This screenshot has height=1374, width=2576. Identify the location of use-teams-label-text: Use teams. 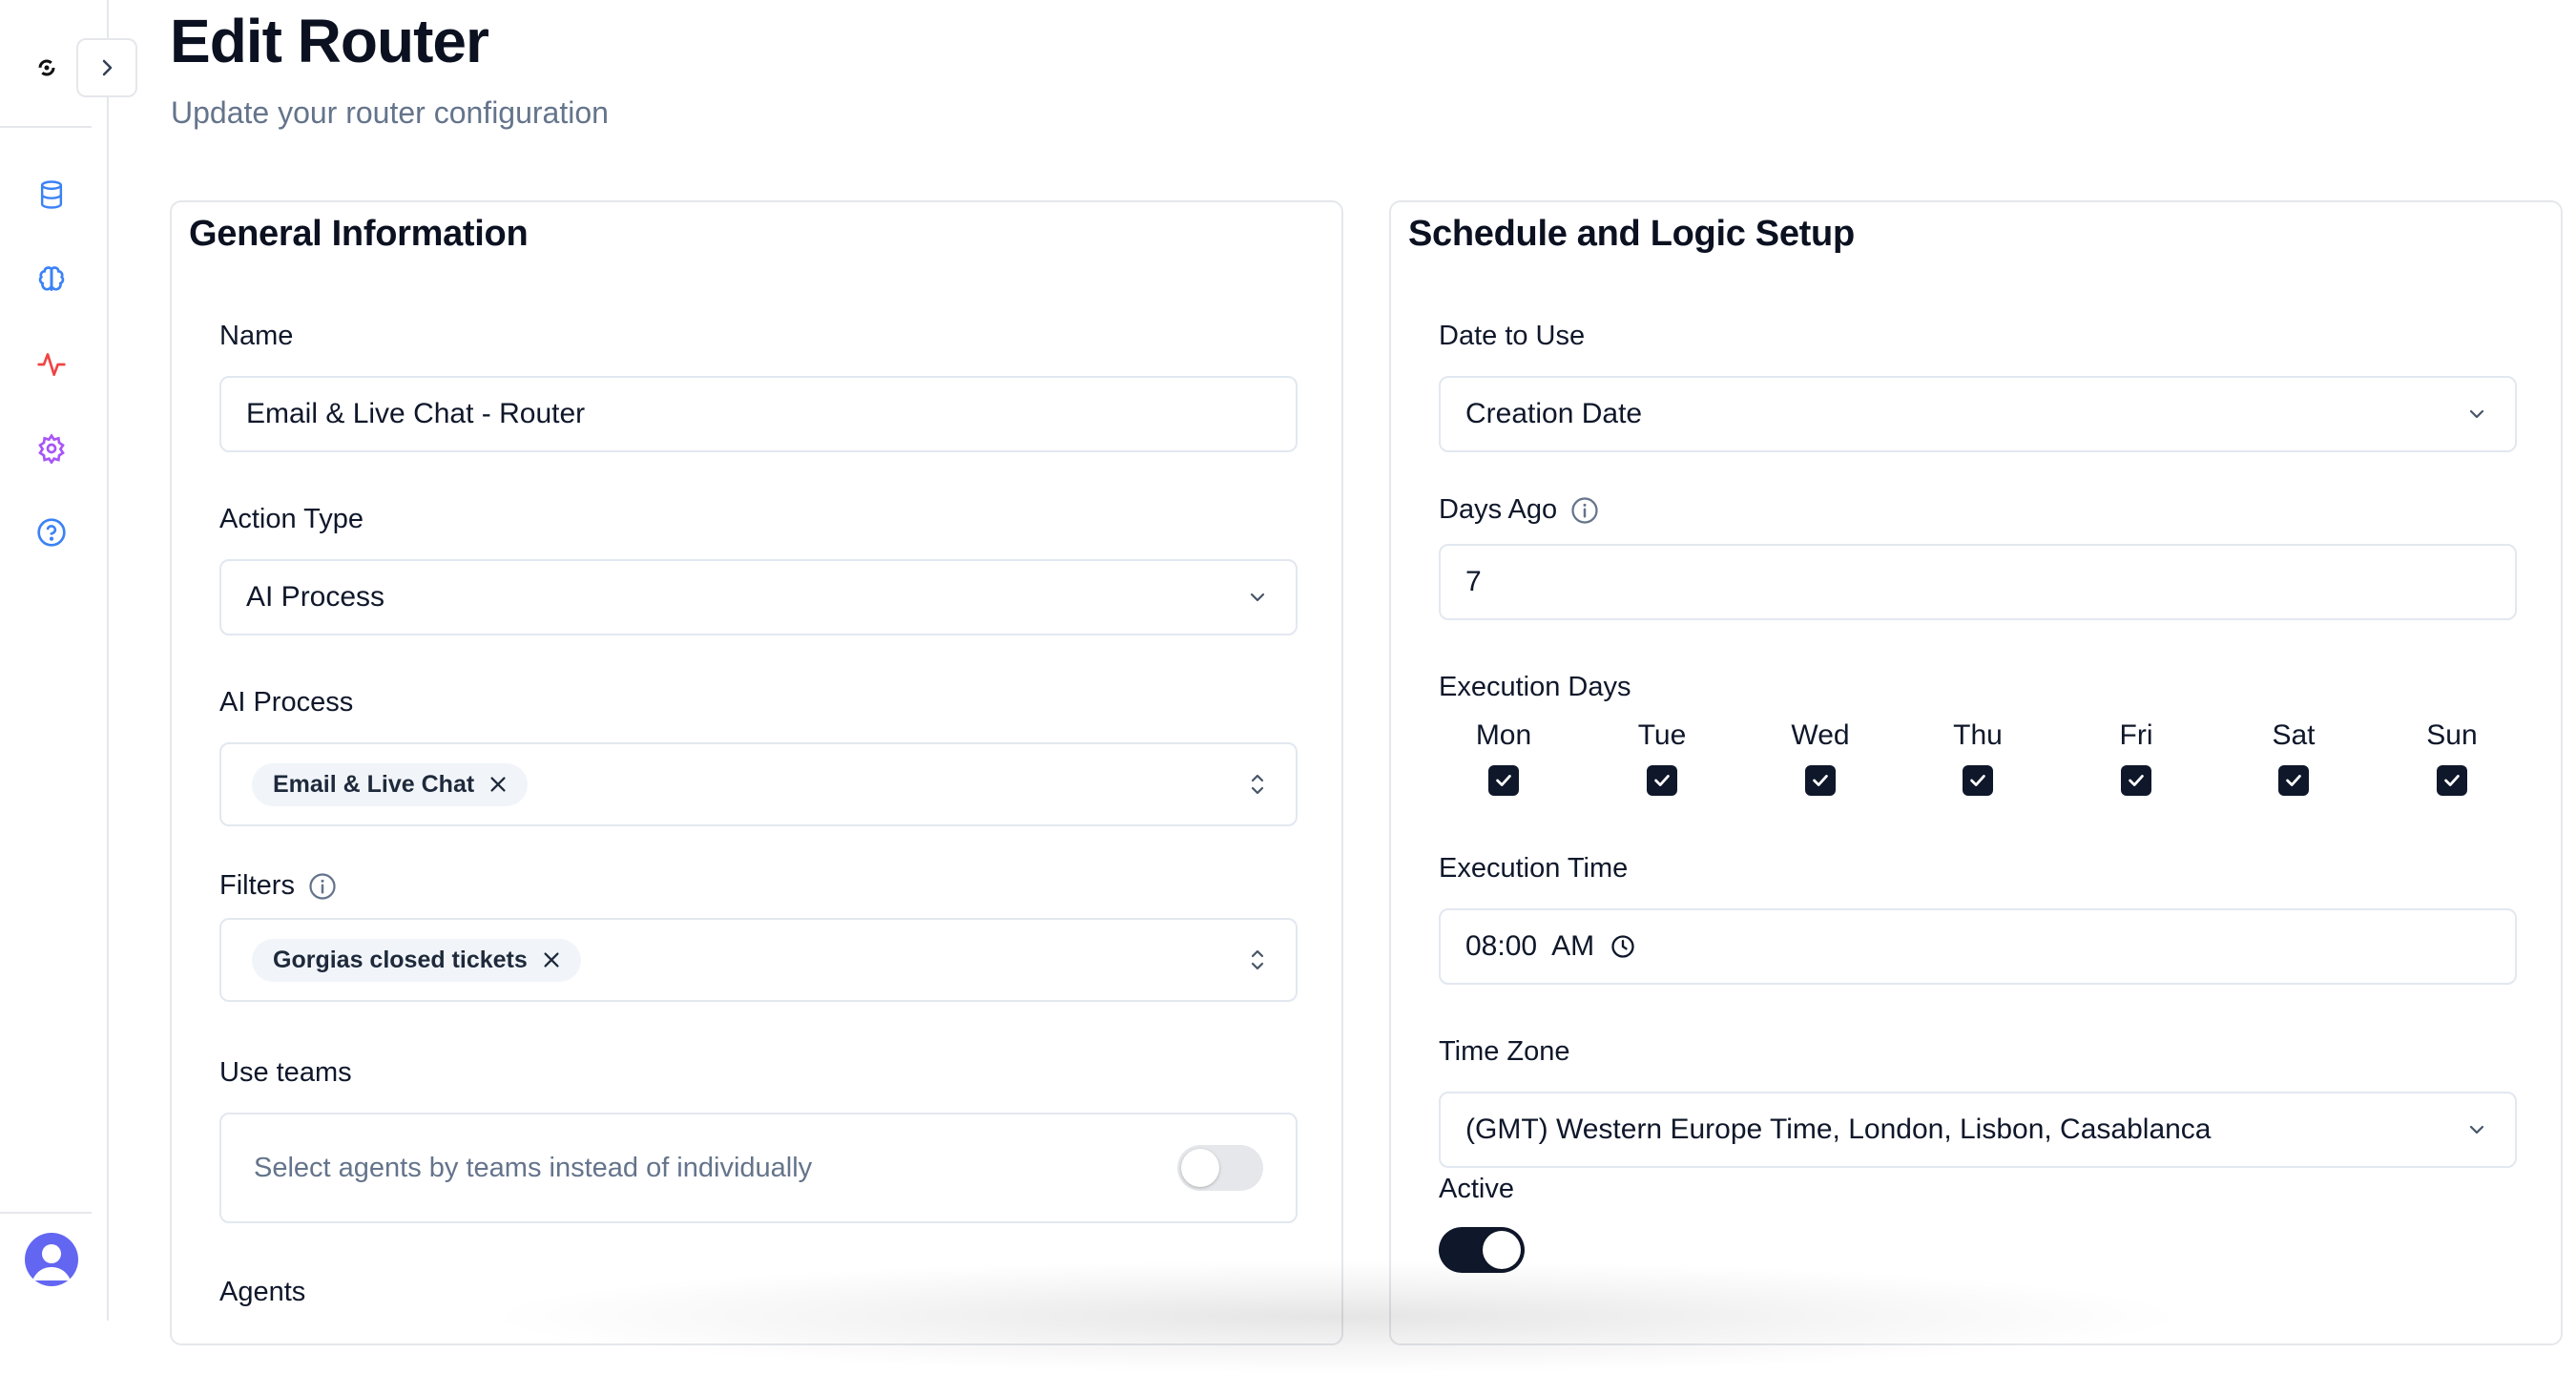
(285, 1073).